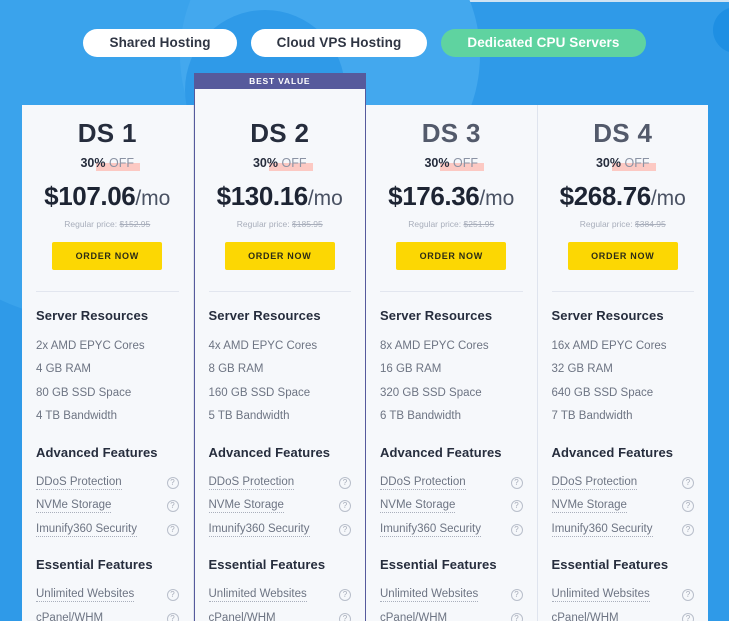  Describe the element at coordinates (602, 392) in the screenshot. I see `resource-item: 640 GB SSD Space` at that location.